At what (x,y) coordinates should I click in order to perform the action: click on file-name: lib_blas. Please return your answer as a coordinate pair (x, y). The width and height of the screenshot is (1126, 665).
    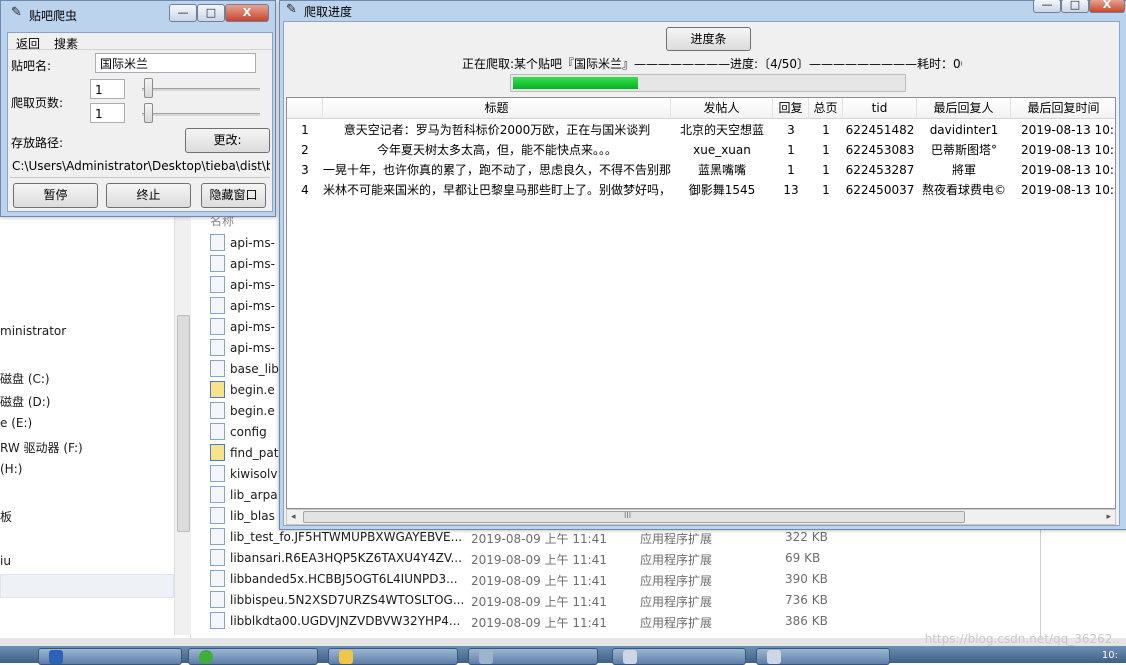
    Looking at the image, I should click on (252, 515).